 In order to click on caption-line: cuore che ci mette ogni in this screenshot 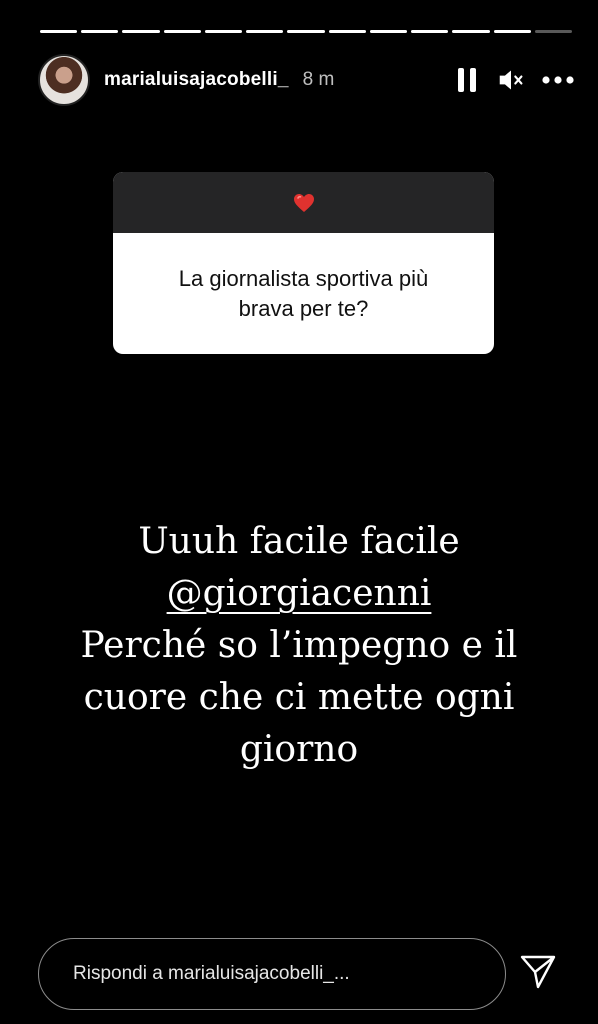, I will do `click(299, 697)`.